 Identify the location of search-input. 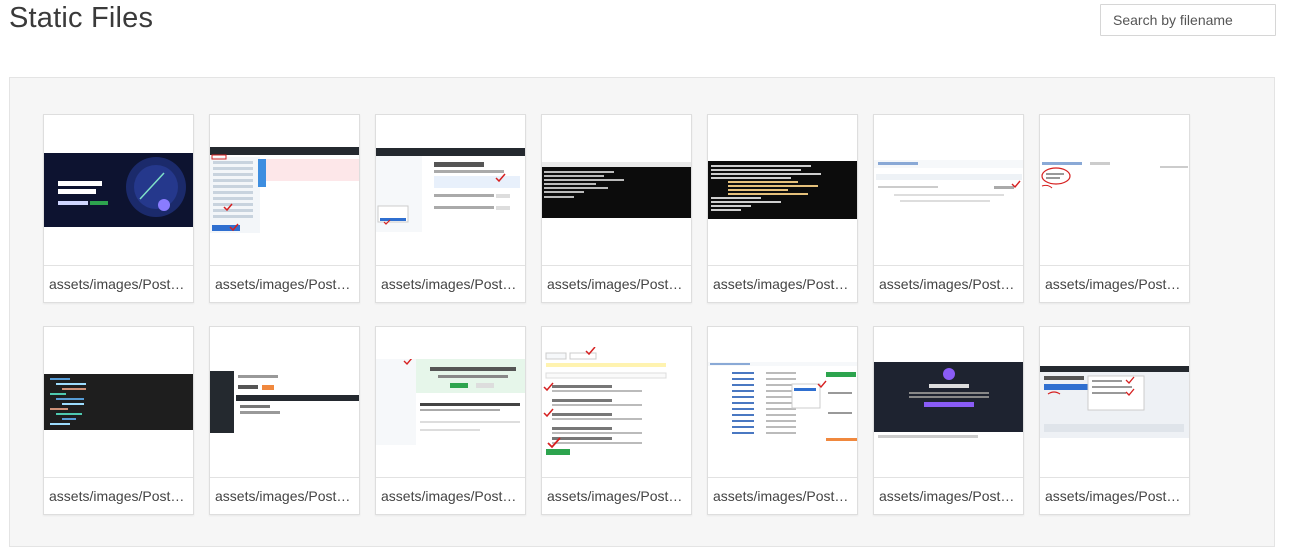
(1188, 20).